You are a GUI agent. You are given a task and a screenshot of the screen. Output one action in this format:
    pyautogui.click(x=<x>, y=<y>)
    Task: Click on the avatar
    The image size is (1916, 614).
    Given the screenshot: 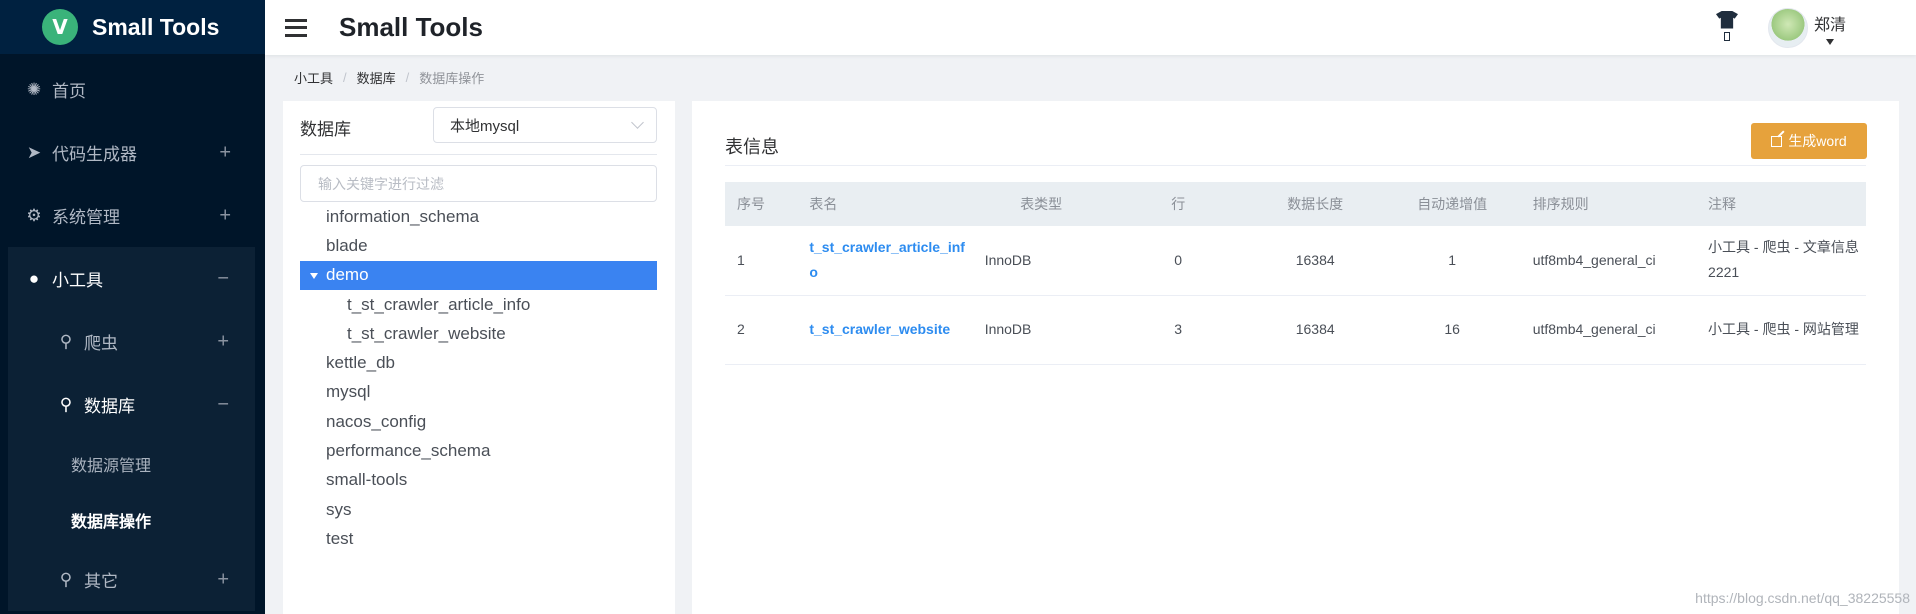 What is the action you would take?
    pyautogui.click(x=1787, y=27)
    